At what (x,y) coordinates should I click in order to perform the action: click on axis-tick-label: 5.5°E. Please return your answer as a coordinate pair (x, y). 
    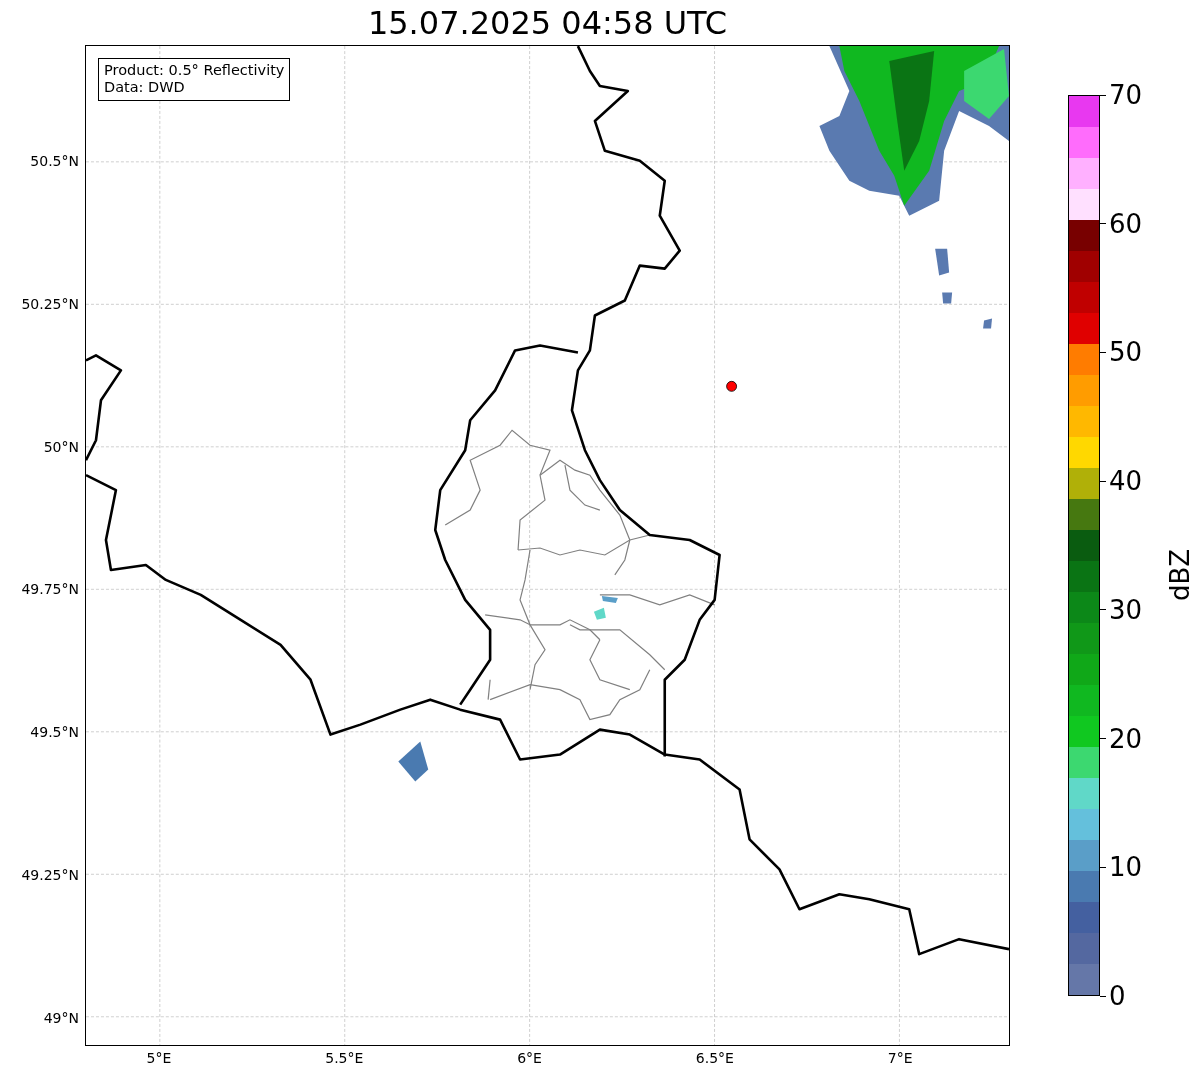
    Looking at the image, I should click on (344, 1058).